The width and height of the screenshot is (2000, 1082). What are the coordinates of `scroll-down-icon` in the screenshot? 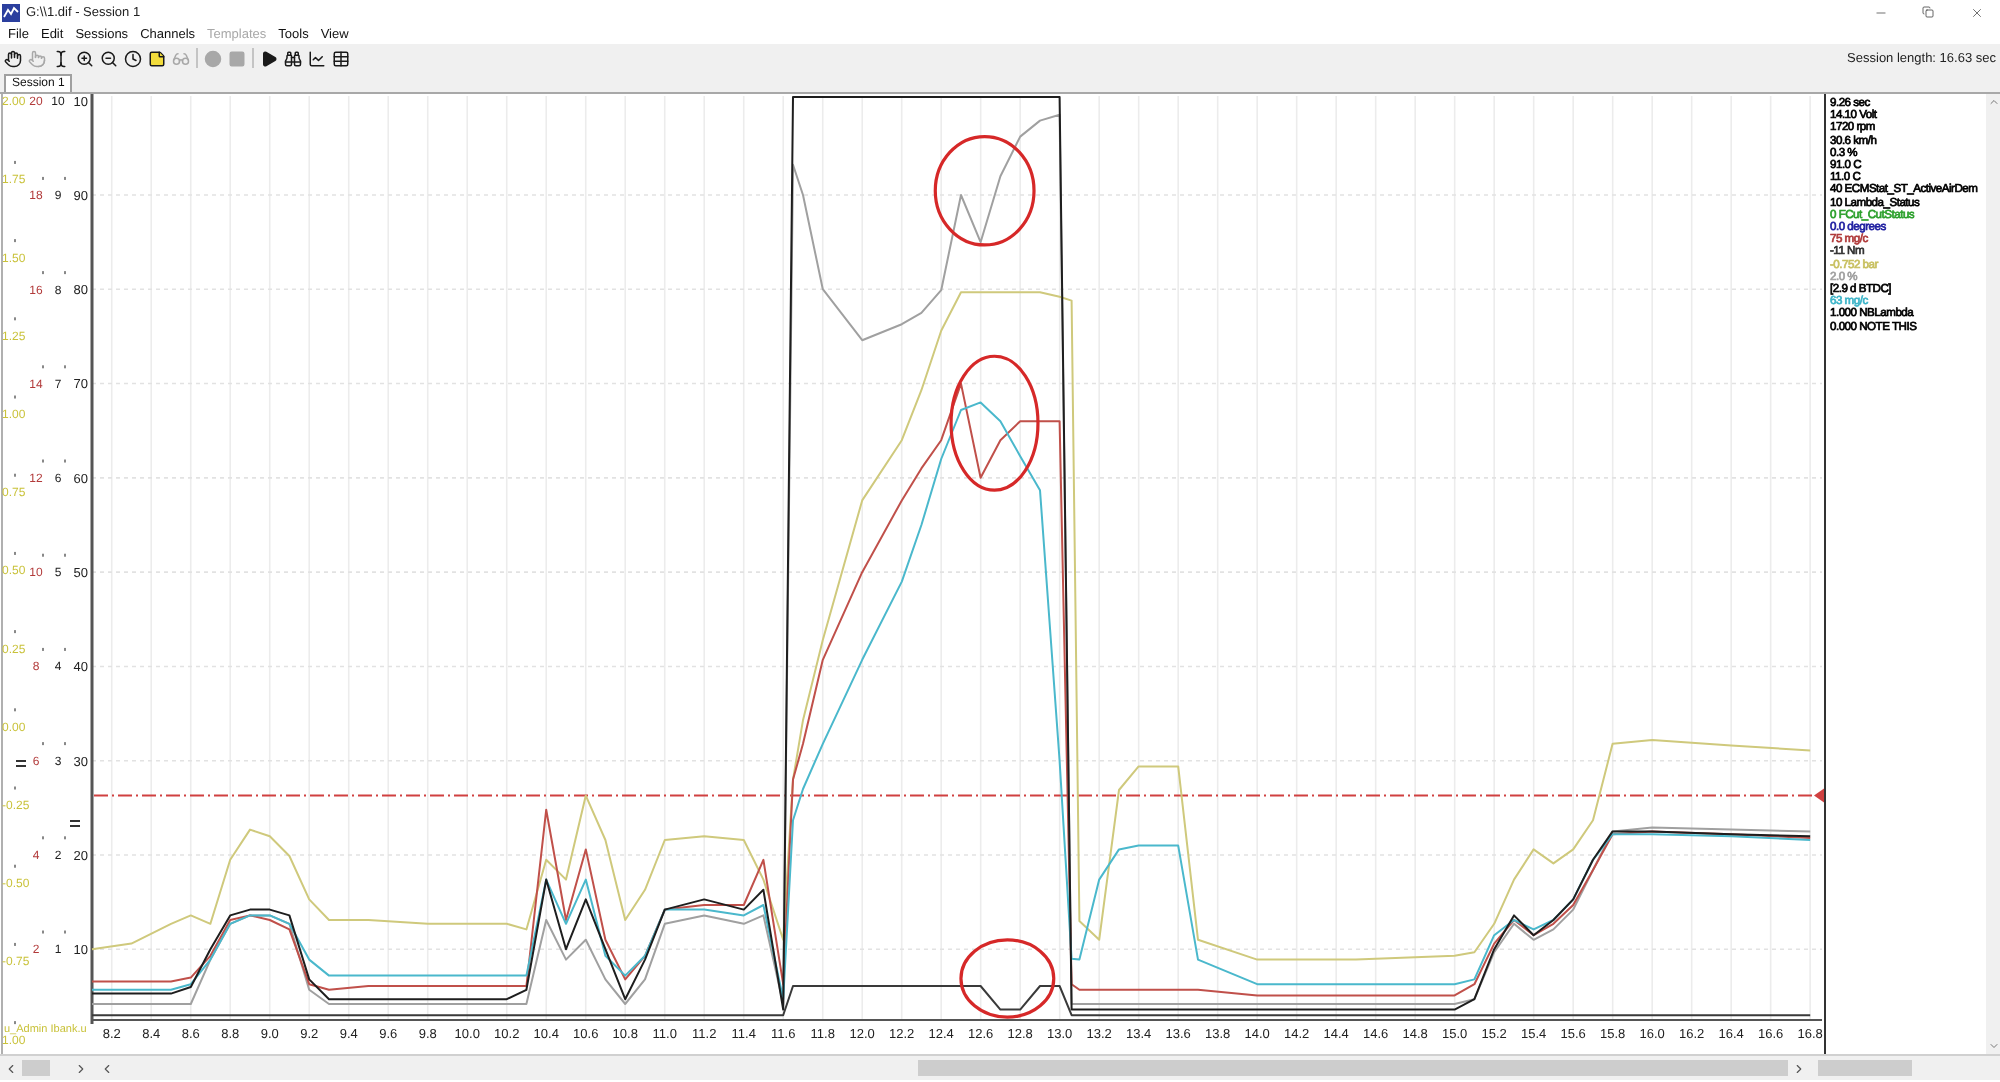 It's located at (1993, 1046).